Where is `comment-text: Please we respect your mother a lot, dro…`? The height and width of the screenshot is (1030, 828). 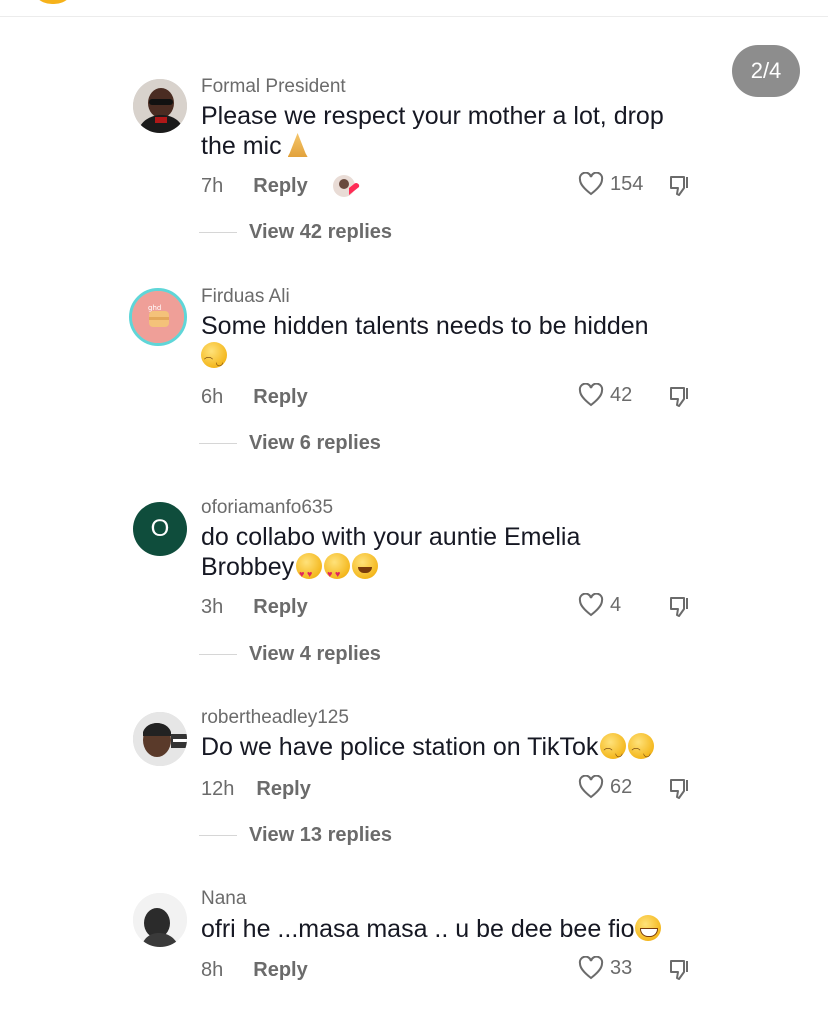
comment-text: Please we respect your mother a lot, dro… is located at coordinates (451, 131).